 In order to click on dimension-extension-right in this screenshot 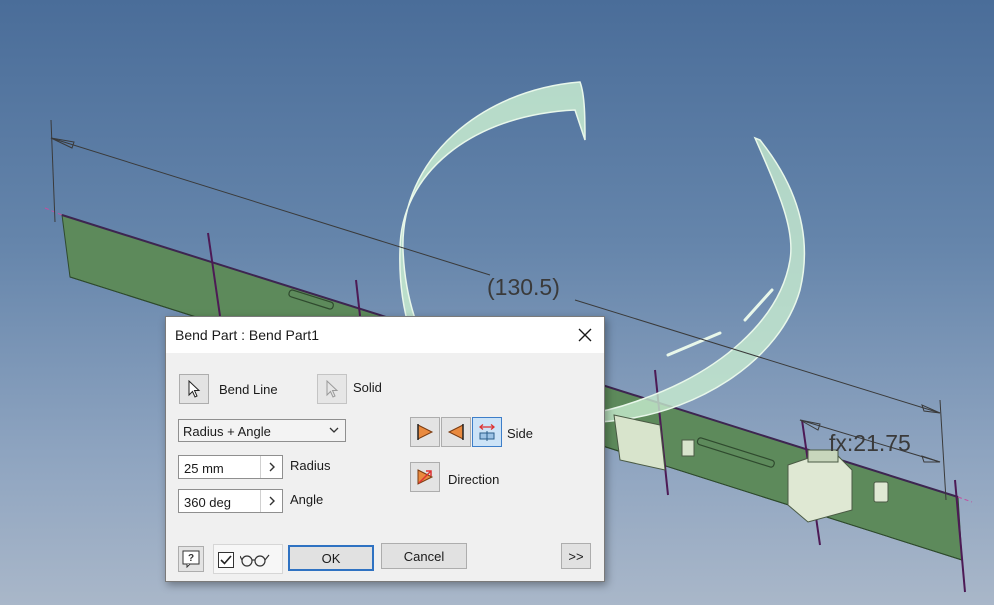, I will do `click(943, 450)`.